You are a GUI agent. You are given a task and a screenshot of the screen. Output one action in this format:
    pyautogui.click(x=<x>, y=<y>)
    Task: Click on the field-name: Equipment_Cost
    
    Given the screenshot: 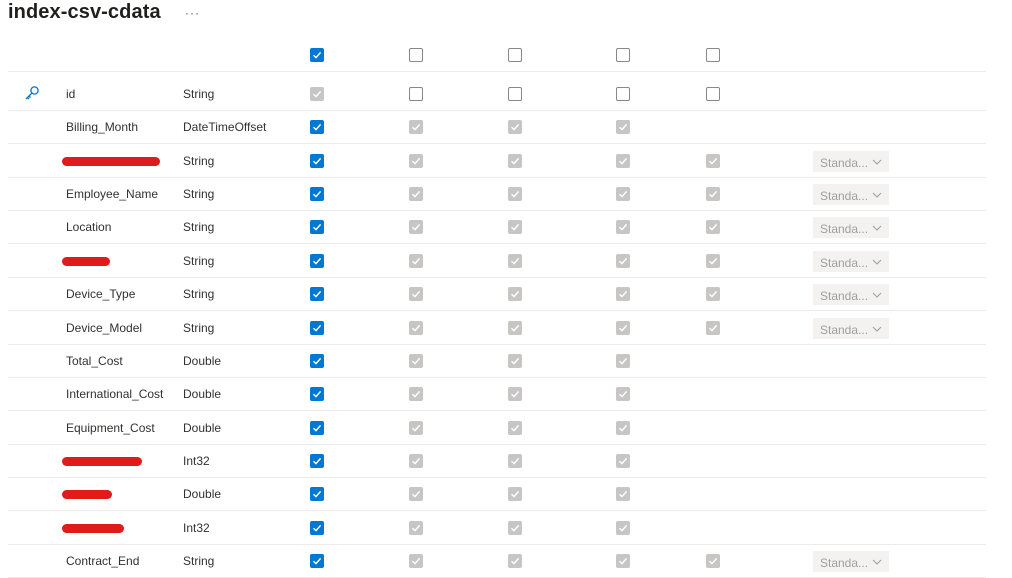 What is the action you would take?
    pyautogui.click(x=110, y=428)
    